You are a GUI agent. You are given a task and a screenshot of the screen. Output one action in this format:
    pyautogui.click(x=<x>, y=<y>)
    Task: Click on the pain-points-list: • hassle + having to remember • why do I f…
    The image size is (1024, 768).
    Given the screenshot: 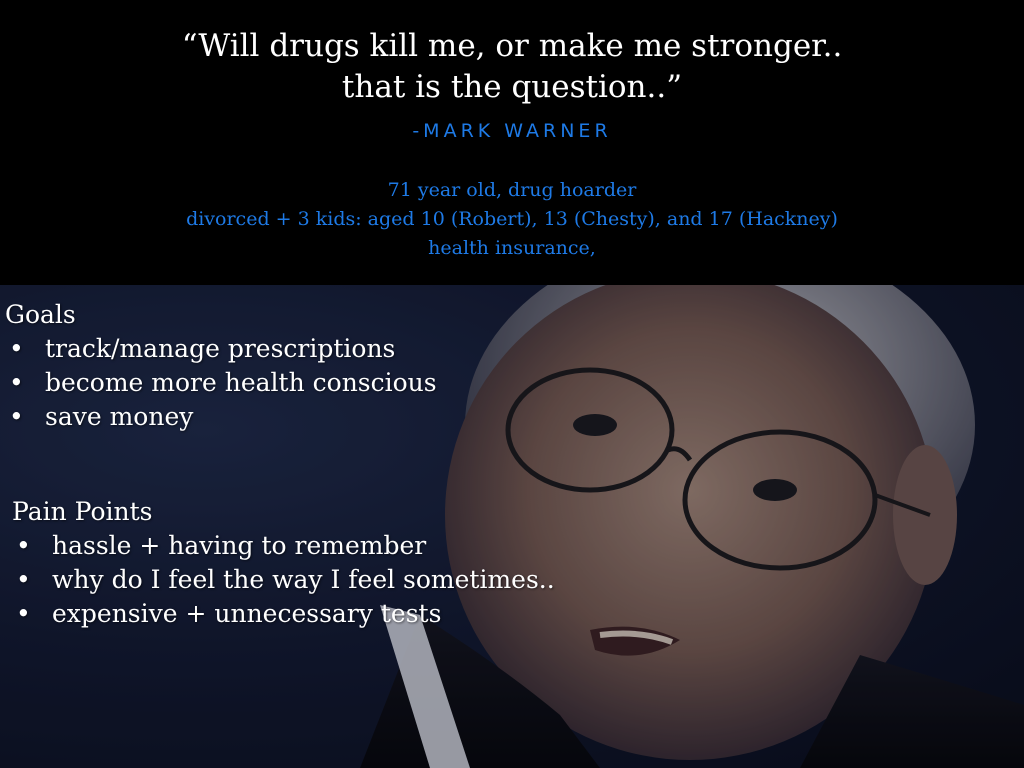 What is the action you would take?
    pyautogui.click(x=283, y=580)
    